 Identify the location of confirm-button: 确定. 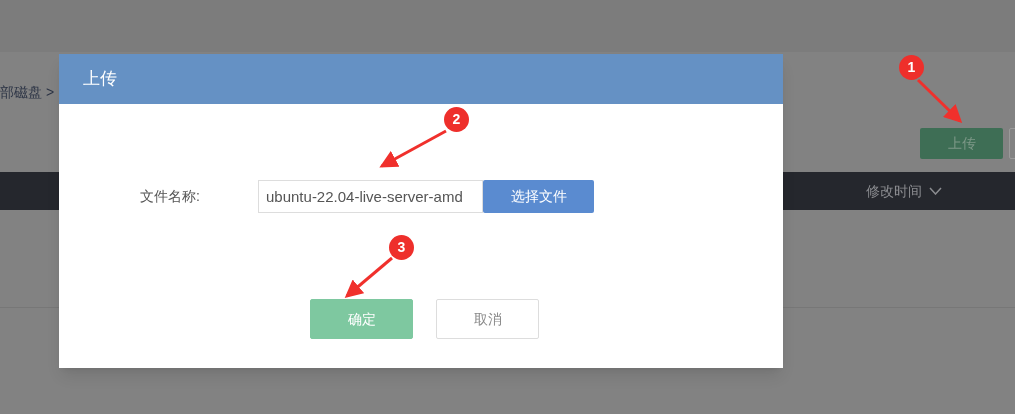
(361, 319).